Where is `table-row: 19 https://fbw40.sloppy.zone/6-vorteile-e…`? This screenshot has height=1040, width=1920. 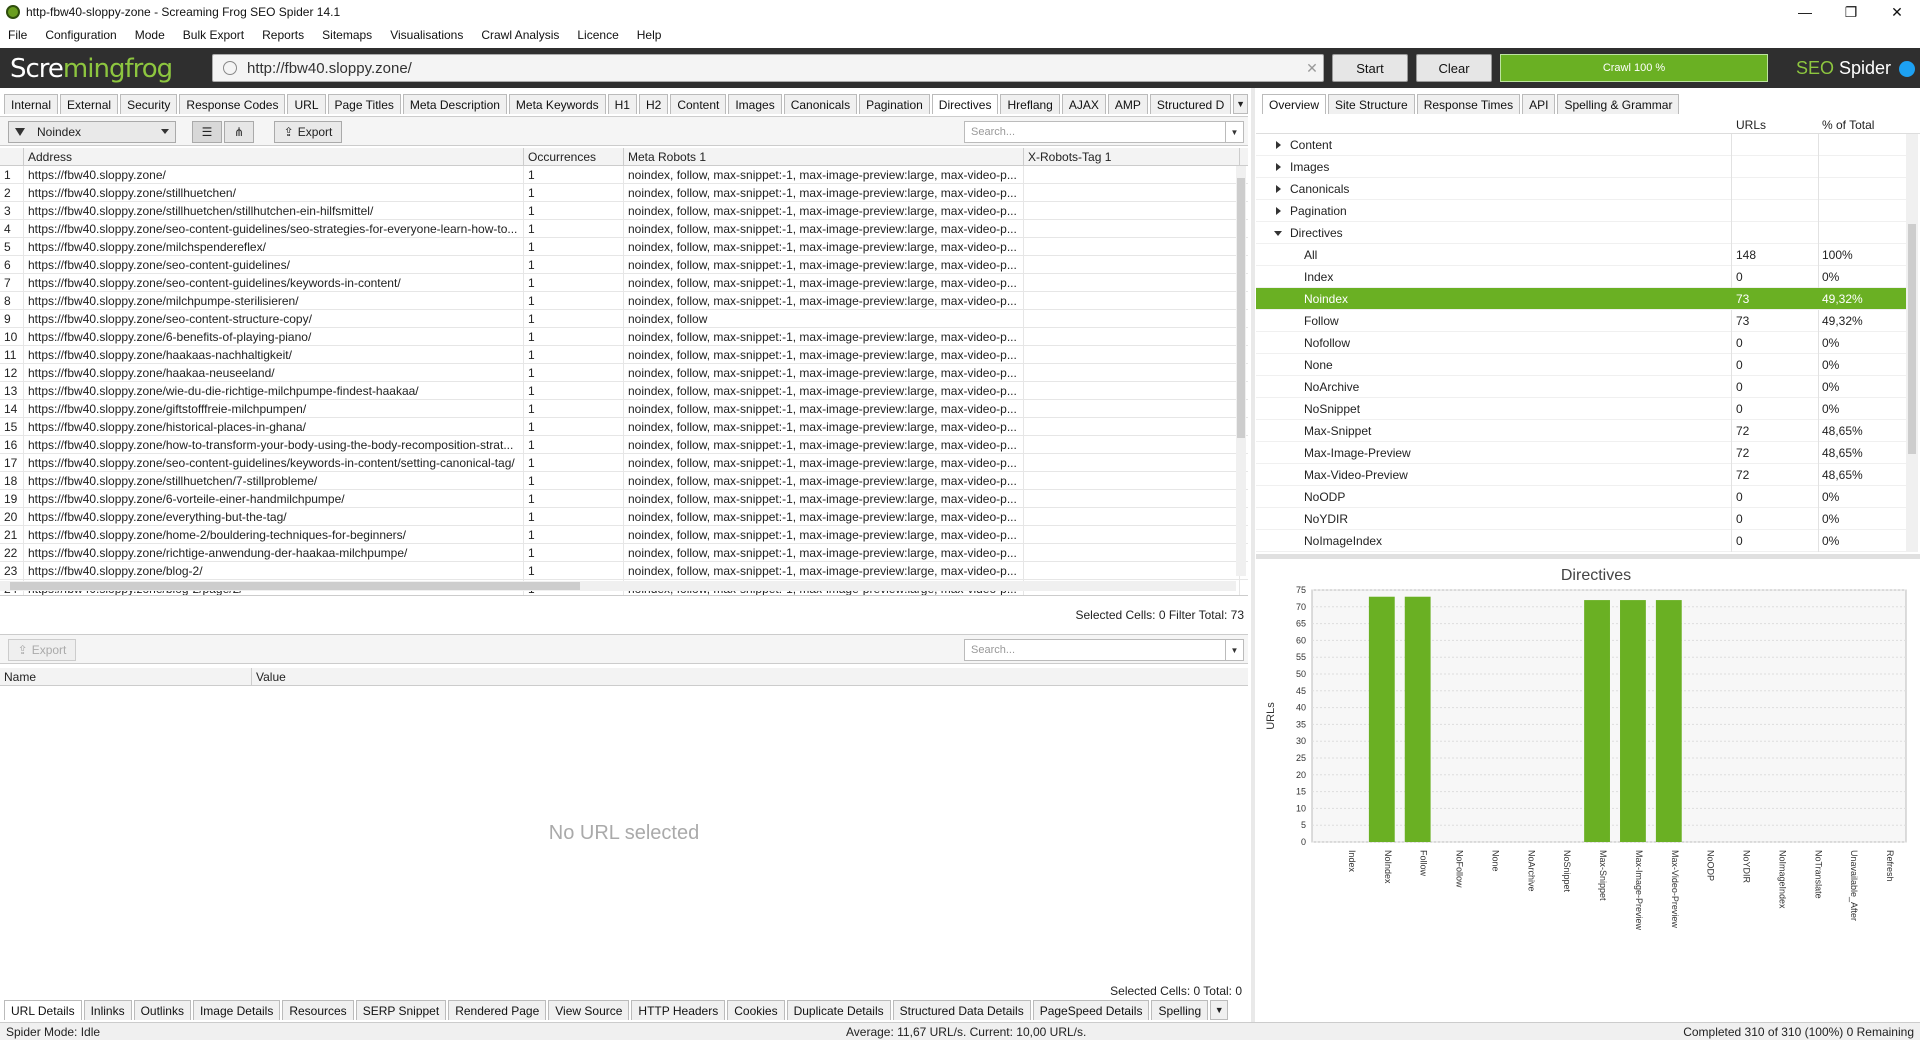
table-row: 19 https://fbw40.sloppy.zone/6-vorteile-e… is located at coordinates (624, 499).